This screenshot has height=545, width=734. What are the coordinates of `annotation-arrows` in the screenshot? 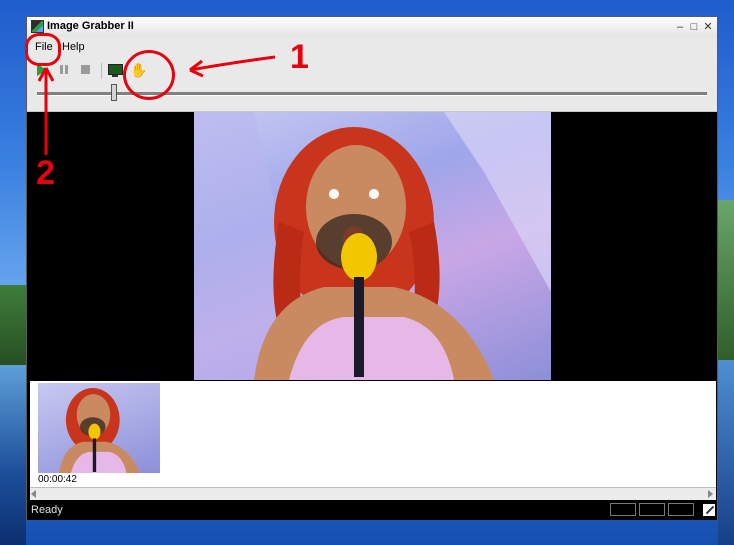 It's located at (156, 105).